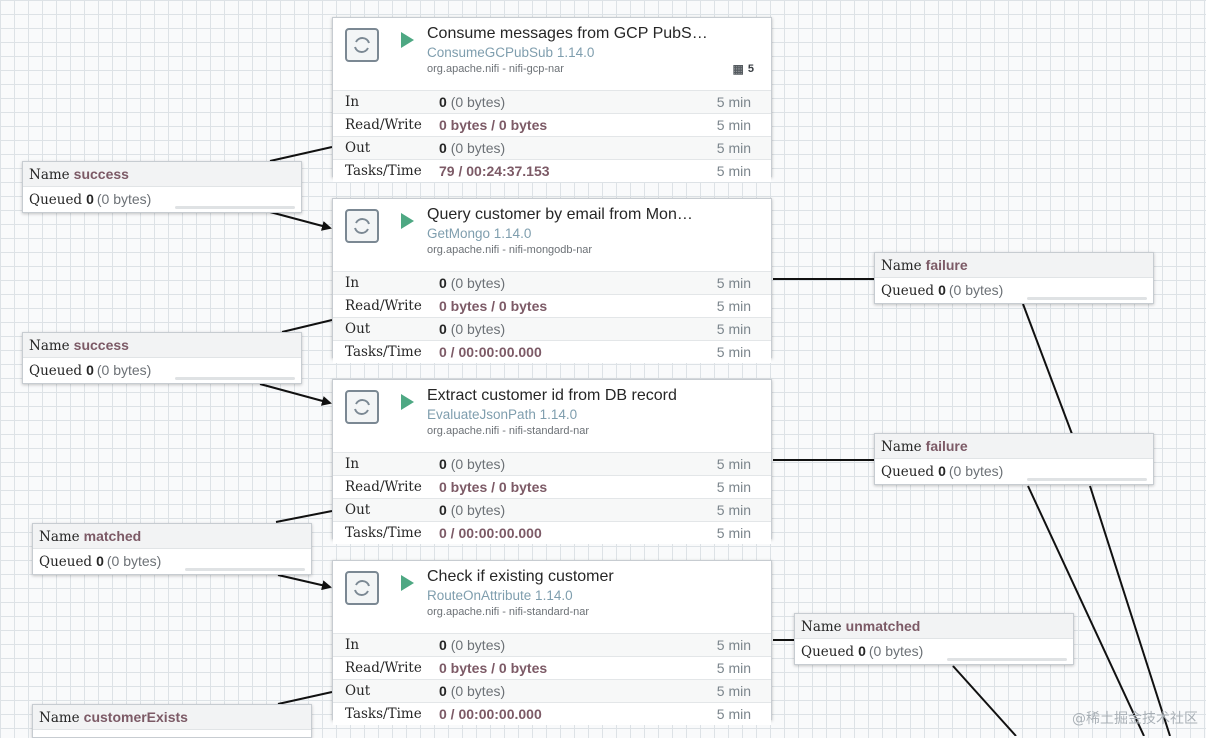 Image resolution: width=1206 pixels, height=738 pixels. I want to click on processor-name: Extract customer id from DB record, so click(552, 395).